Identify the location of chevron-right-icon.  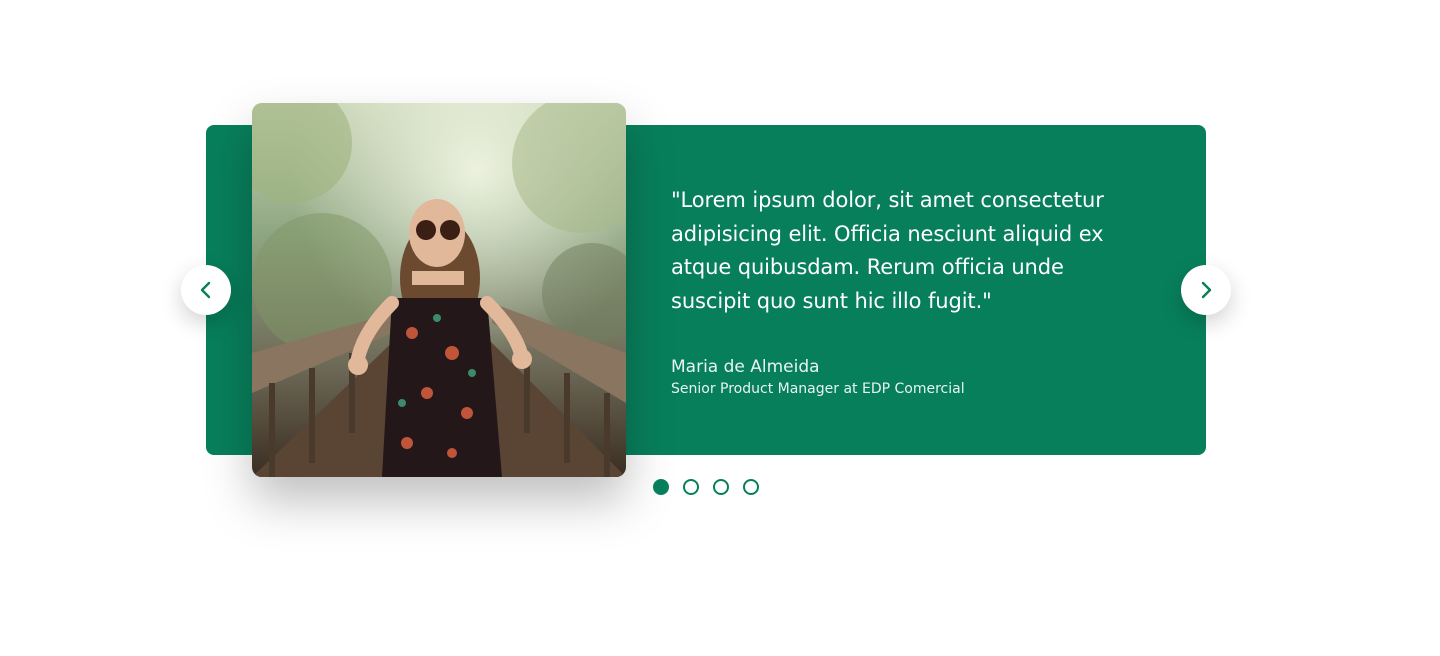
(1206, 290).